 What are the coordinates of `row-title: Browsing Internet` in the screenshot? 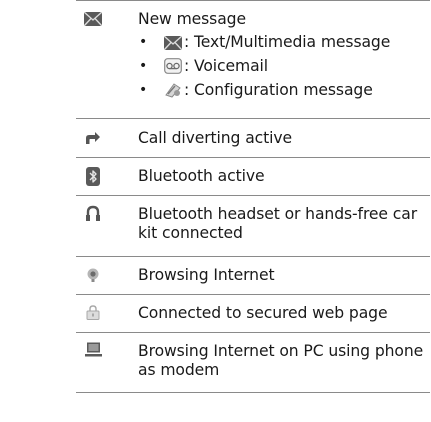 It's located at (206, 275).